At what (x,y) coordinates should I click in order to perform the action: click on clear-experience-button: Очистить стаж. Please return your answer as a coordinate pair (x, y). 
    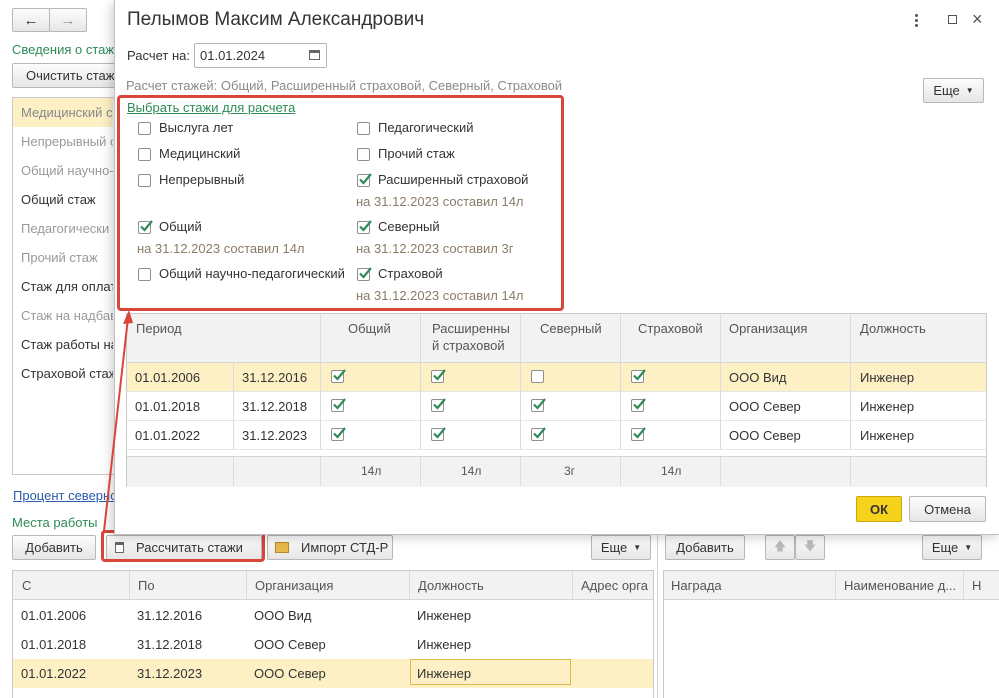
    Looking at the image, I should click on (67, 75).